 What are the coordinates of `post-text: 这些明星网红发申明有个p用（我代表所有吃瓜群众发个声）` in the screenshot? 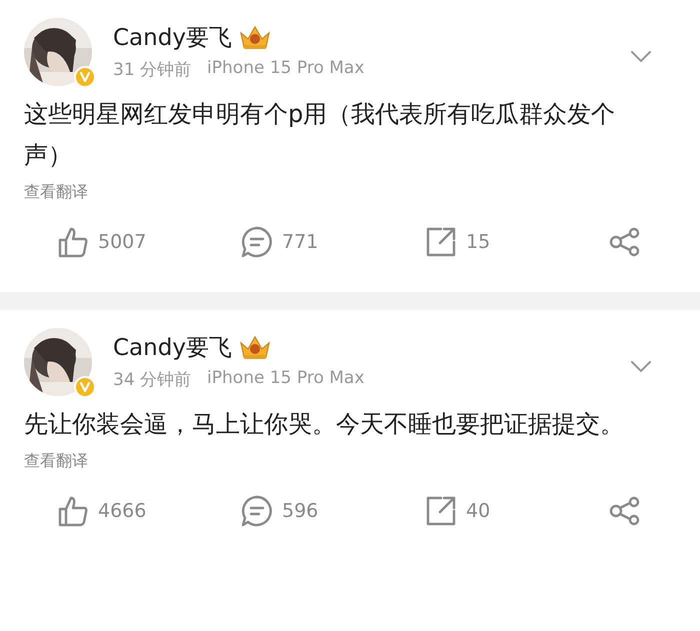 It's located at (320, 135).